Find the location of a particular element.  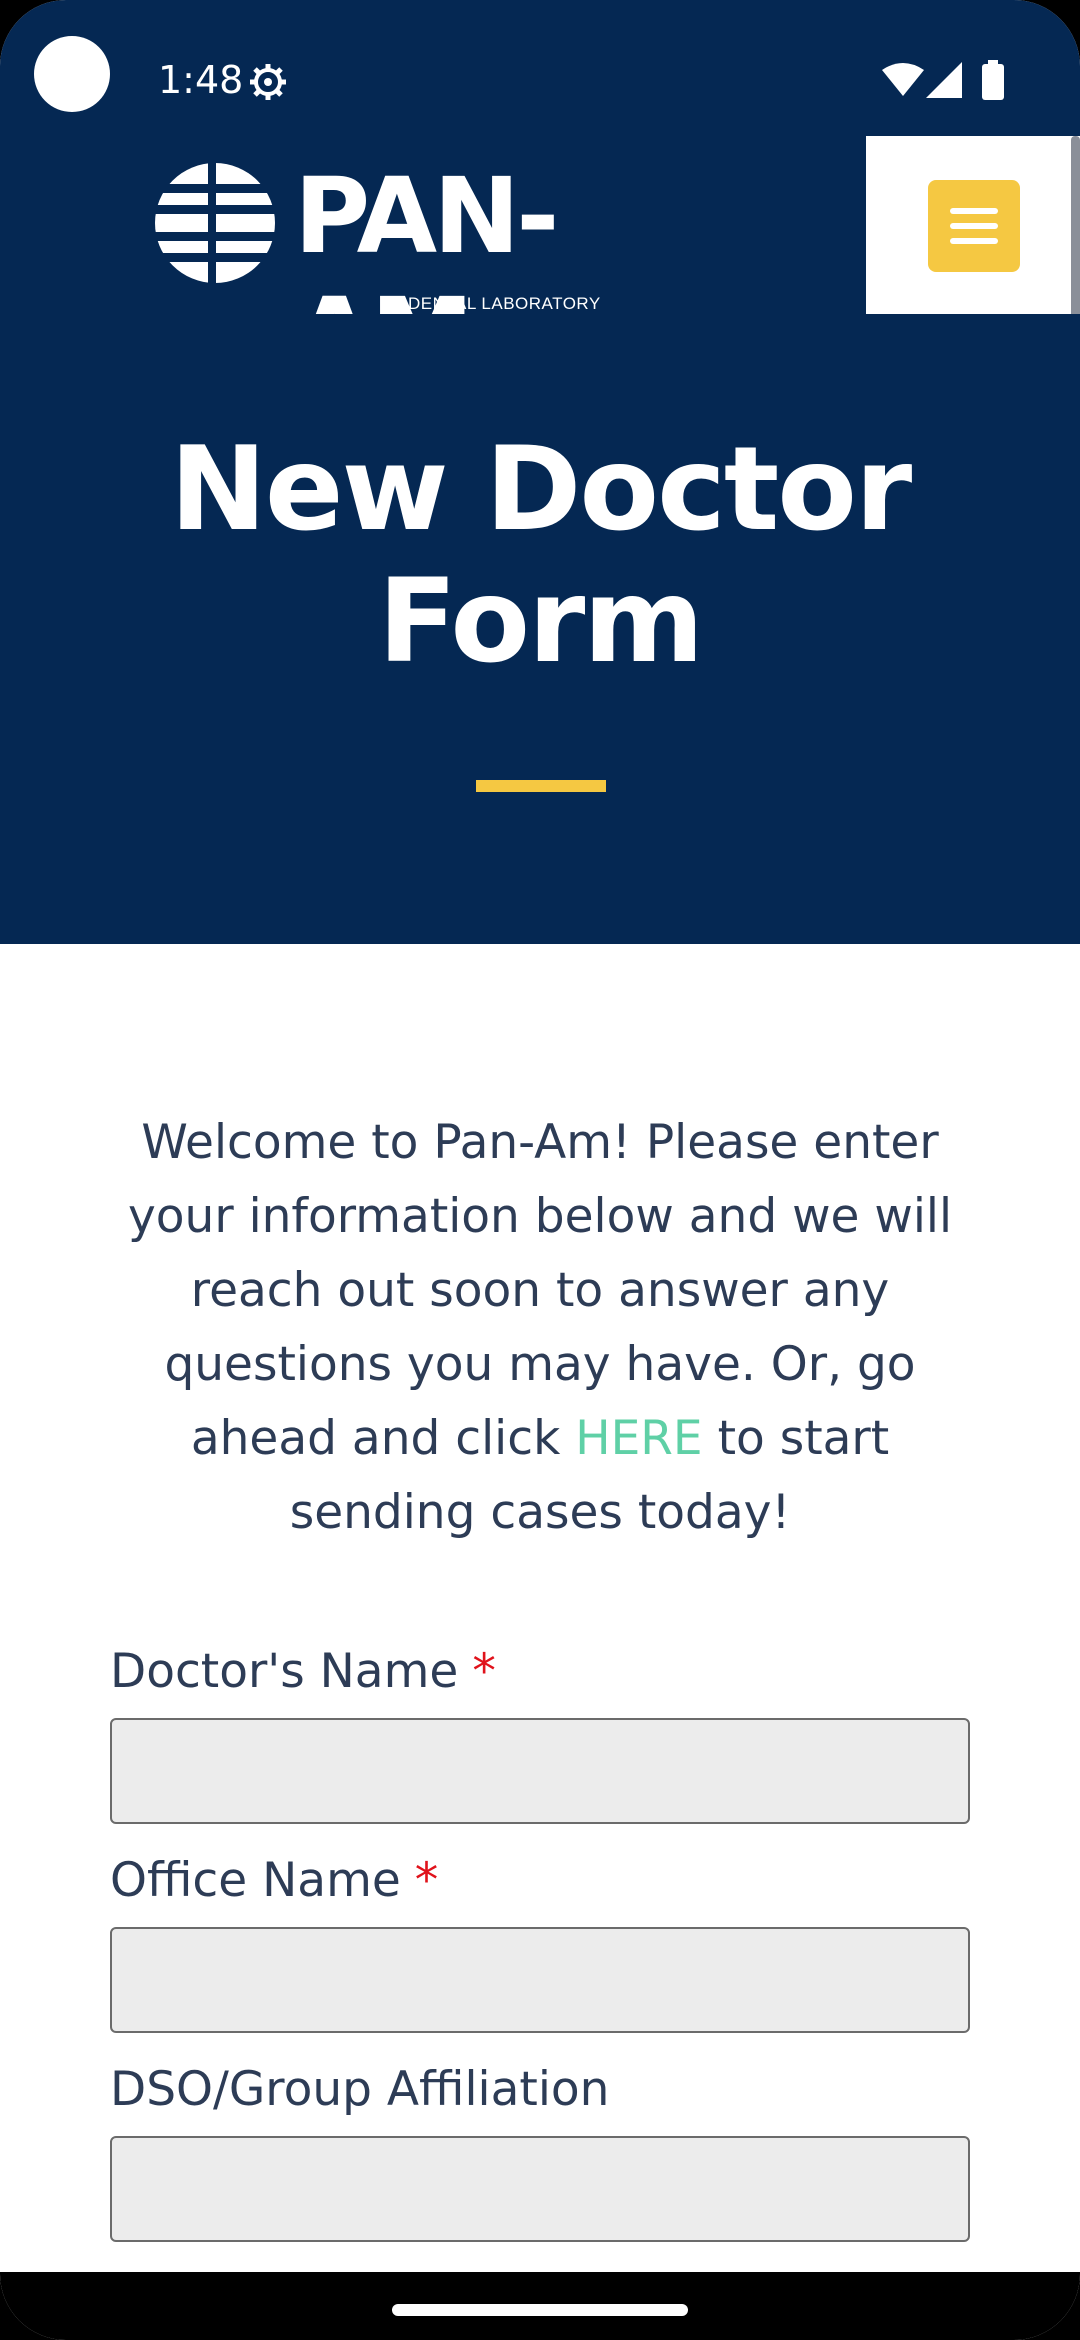

system-nav-bar is located at coordinates (540, 2306).